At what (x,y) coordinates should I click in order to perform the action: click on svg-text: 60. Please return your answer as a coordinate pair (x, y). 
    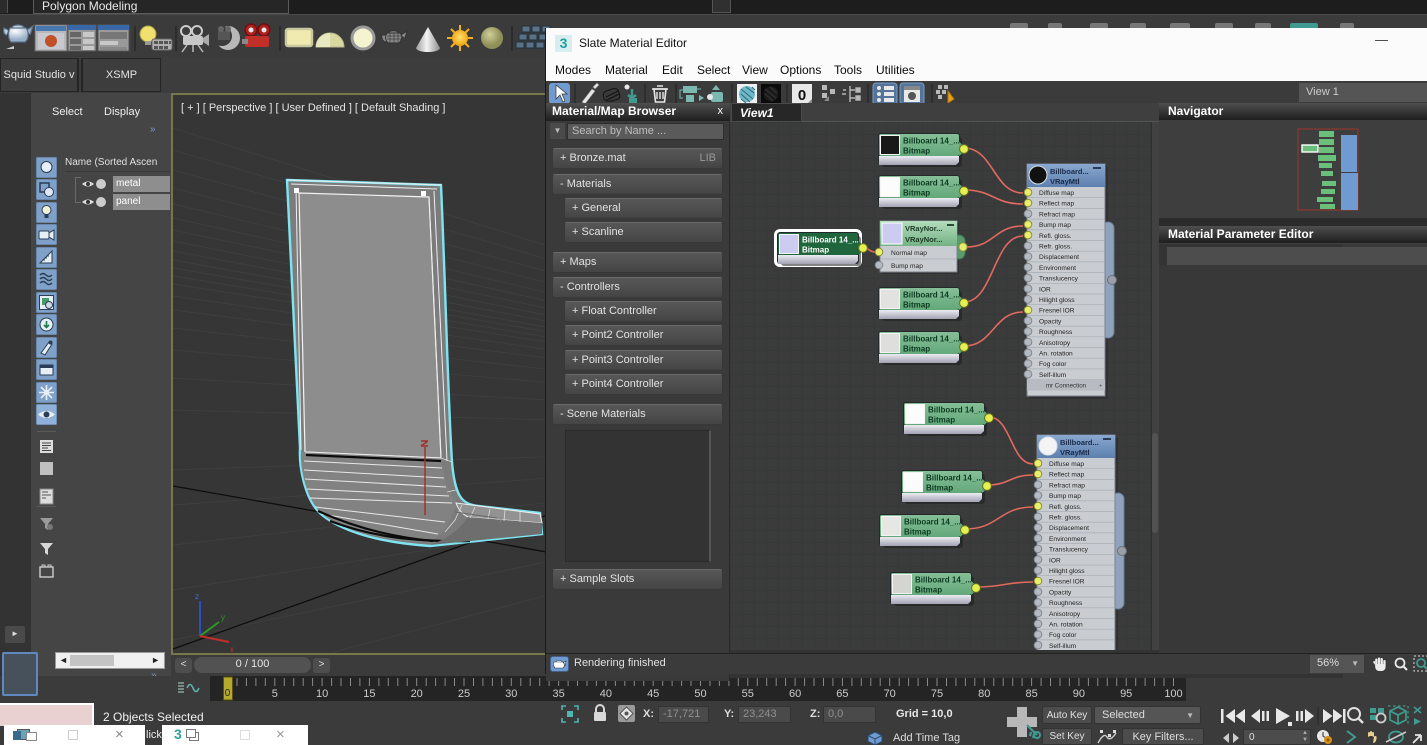
    Looking at the image, I should click on (795, 694).